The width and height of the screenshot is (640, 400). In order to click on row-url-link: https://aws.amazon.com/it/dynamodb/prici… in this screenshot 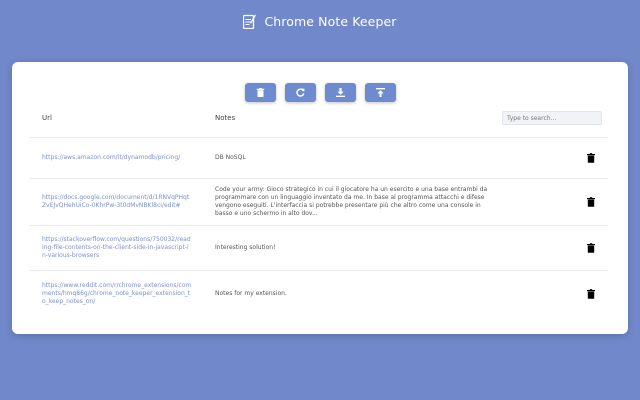, I will do `click(117, 158)`.